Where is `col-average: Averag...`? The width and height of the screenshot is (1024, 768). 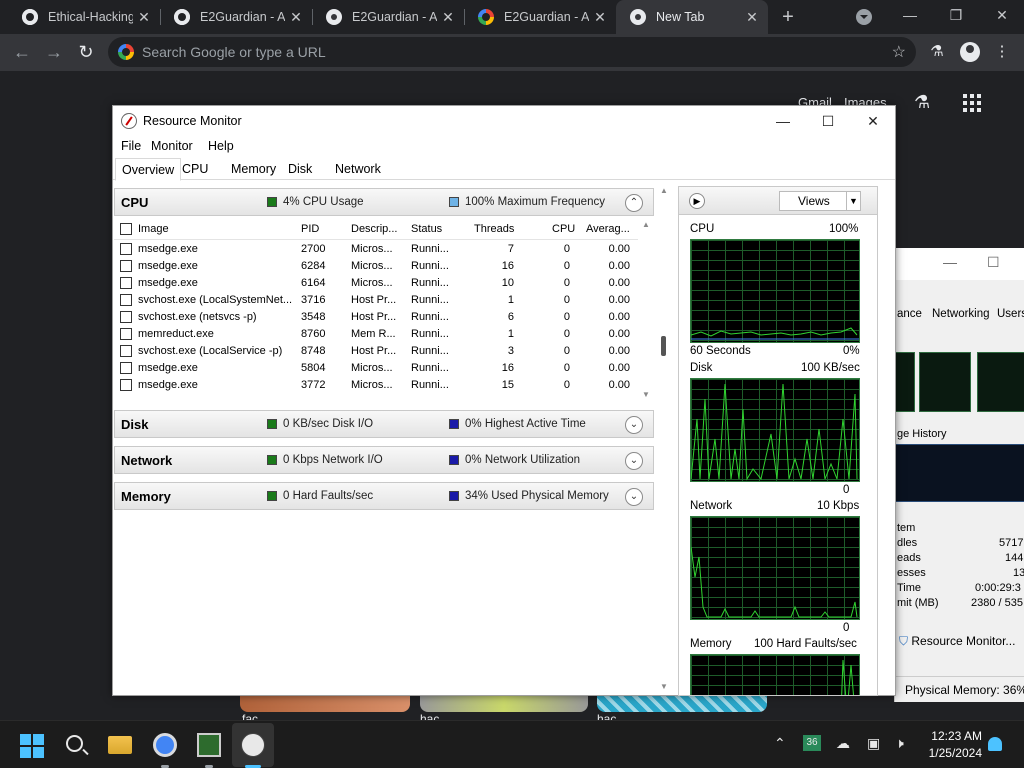
col-average: Averag... is located at coordinates (610, 229).